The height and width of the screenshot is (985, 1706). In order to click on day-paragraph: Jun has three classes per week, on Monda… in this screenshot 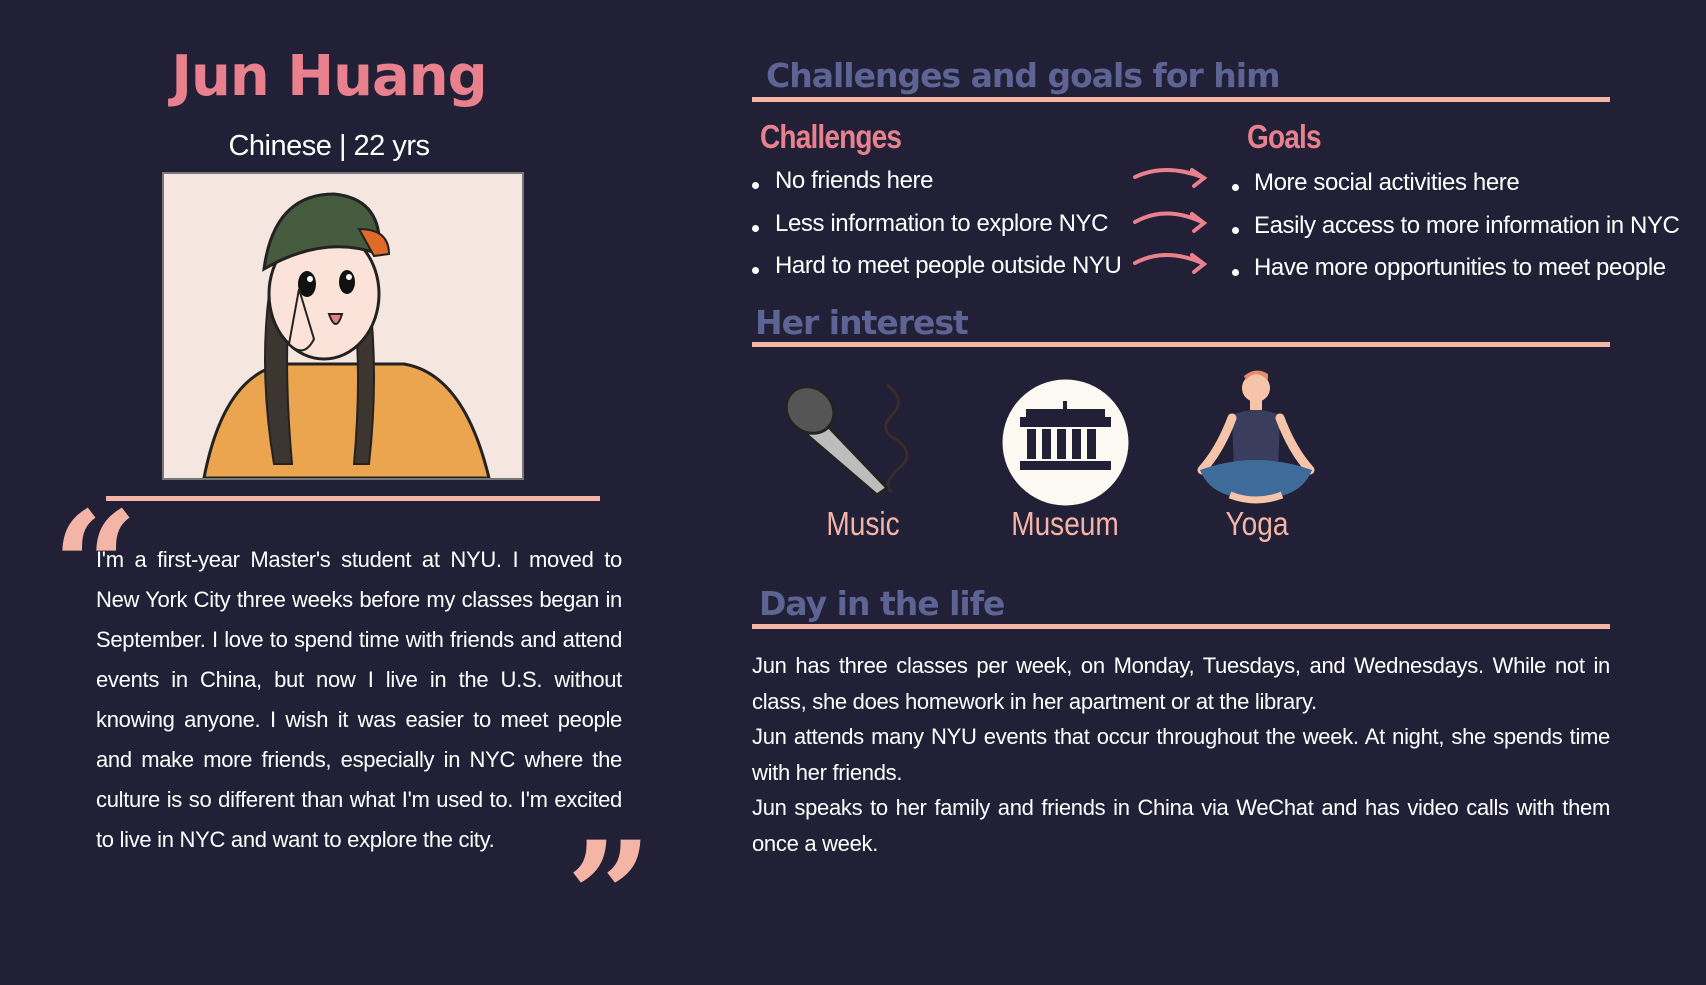, I will do `click(1181, 683)`.